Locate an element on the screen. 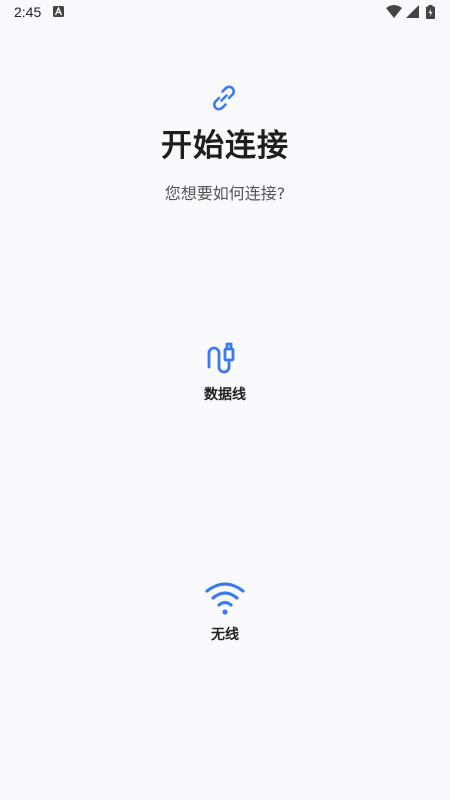  battery-charging-icon is located at coordinates (430, 12).